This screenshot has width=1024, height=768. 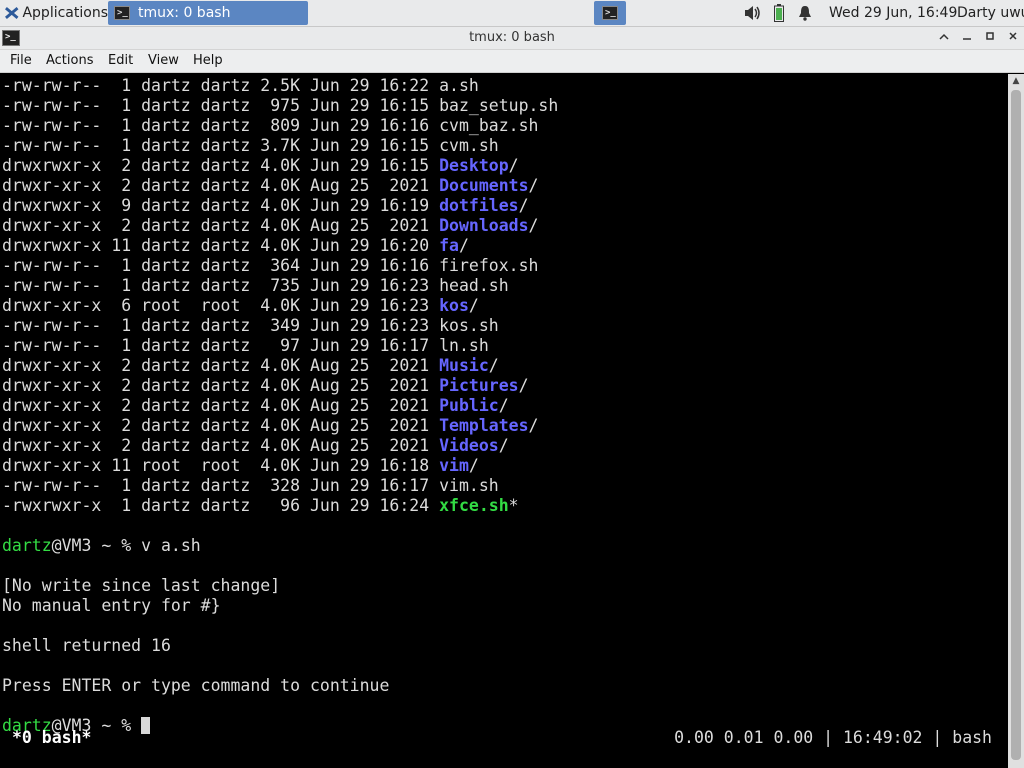 I want to click on tmux-status-right: 0.00 0.01 0.00 | 16:49:02 | bash, so click(x=833, y=737).